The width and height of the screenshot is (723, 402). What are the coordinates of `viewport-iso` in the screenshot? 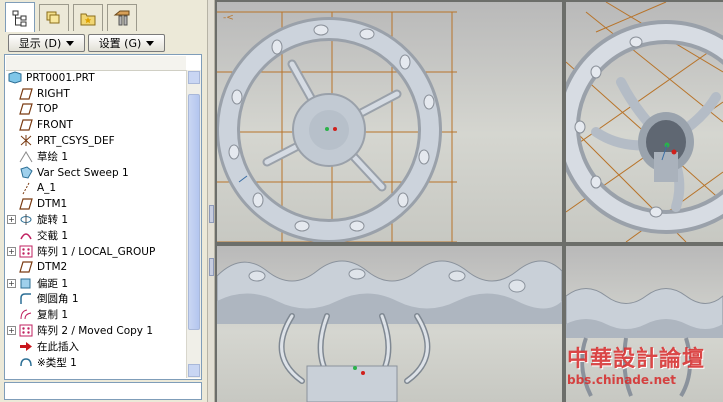 It's located at (644, 122).